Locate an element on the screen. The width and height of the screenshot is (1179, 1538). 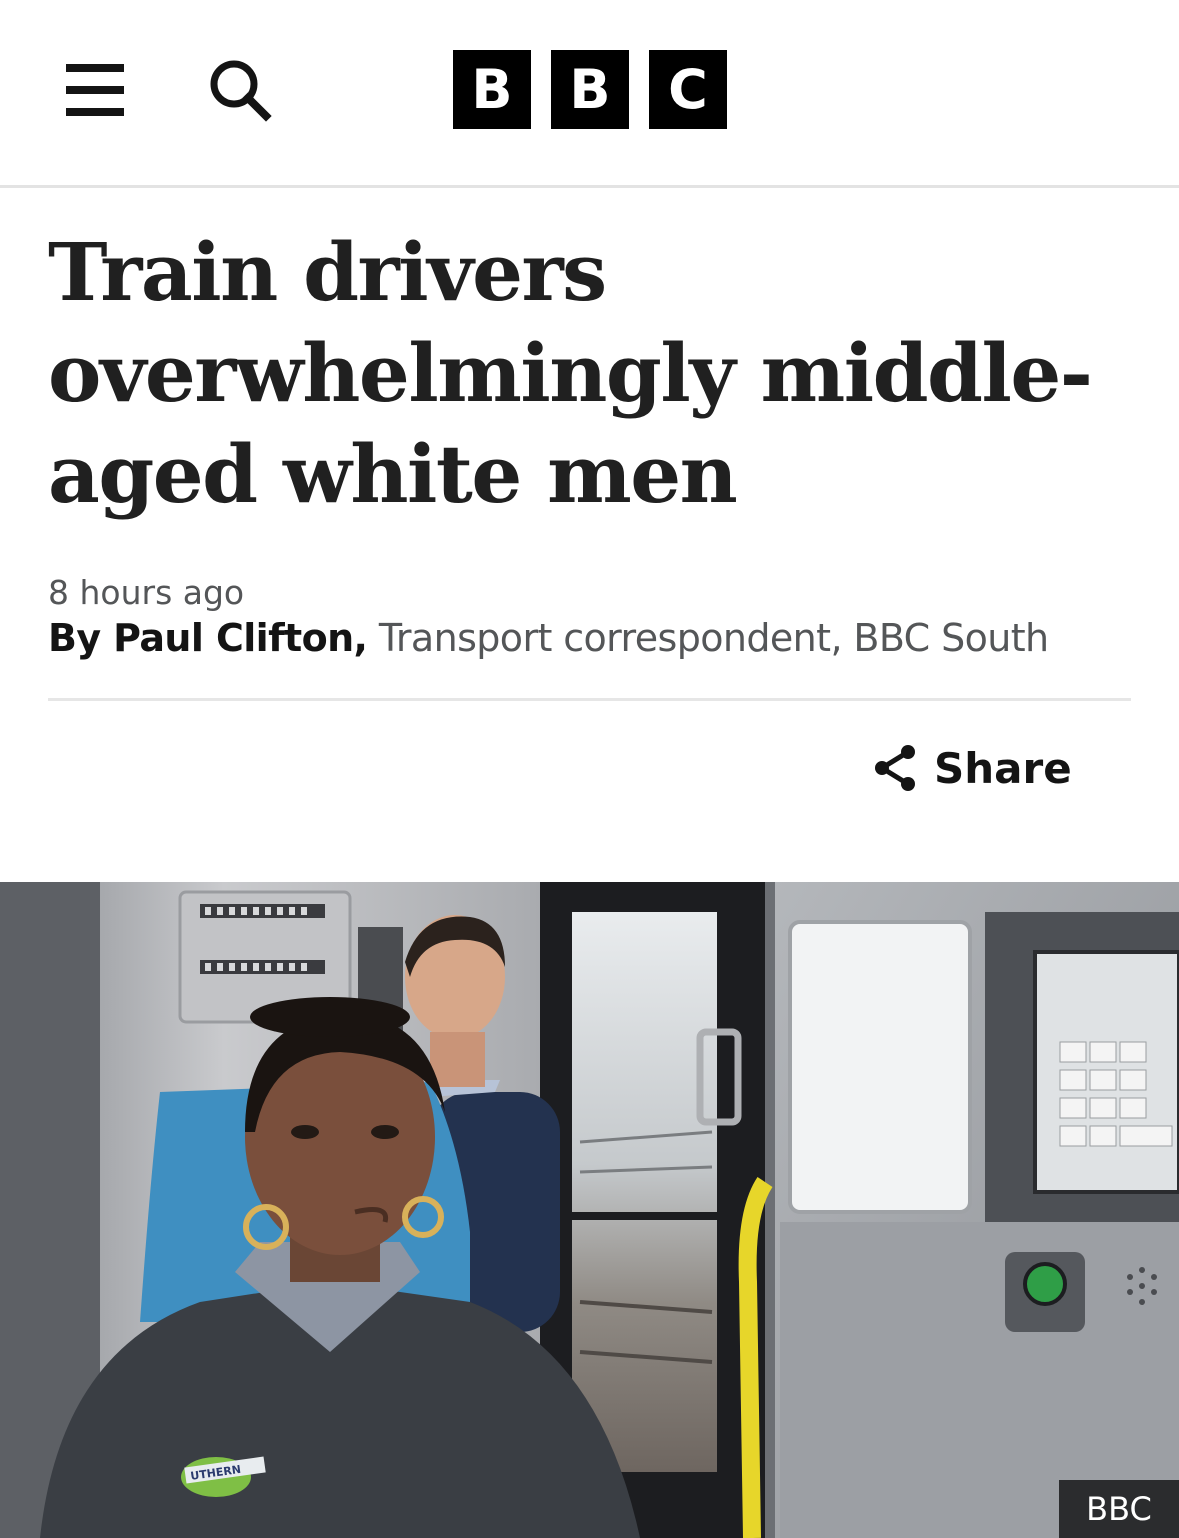
hamburger-menu-icon-bar-top is located at coordinates (95, 68).